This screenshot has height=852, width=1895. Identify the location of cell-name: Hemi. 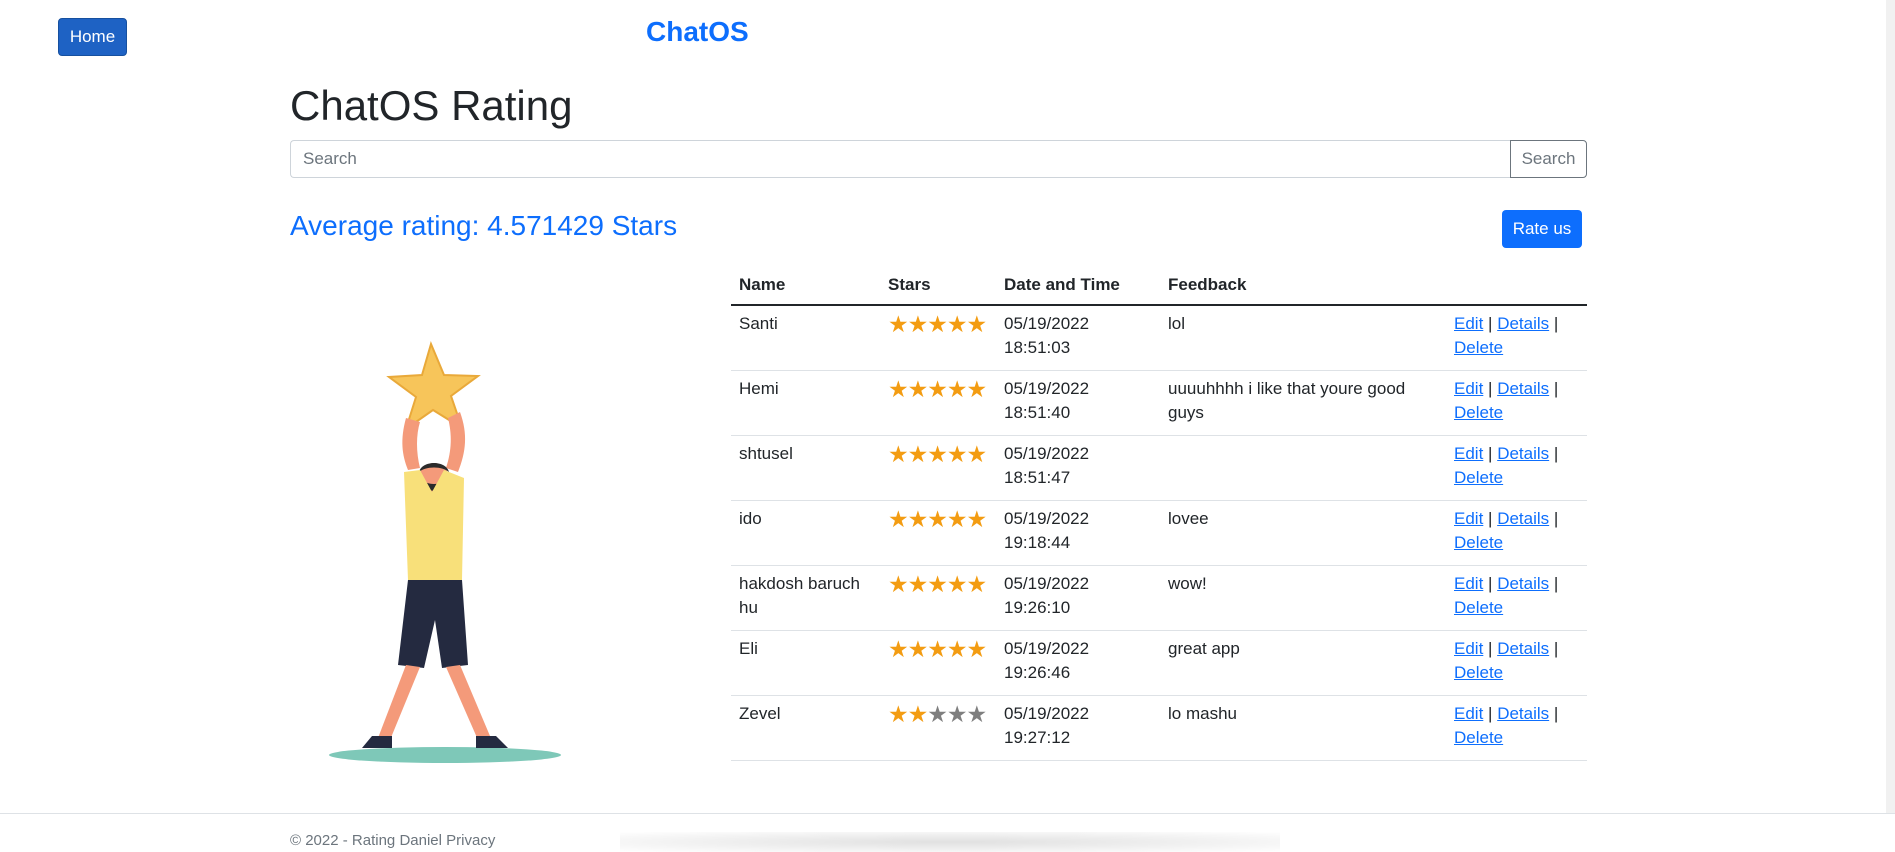
(805, 403).